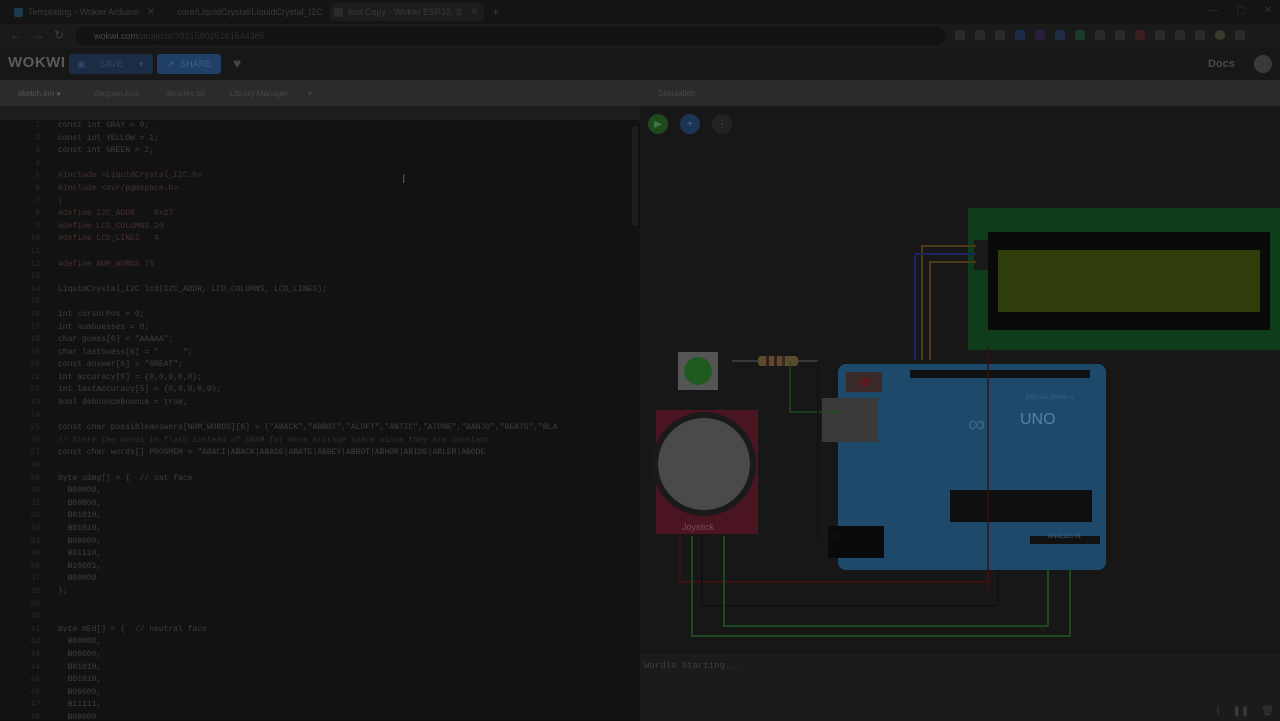  What do you see at coordinates (1241, 711) in the screenshot?
I see `pause-icon: ❚❚` at bounding box center [1241, 711].